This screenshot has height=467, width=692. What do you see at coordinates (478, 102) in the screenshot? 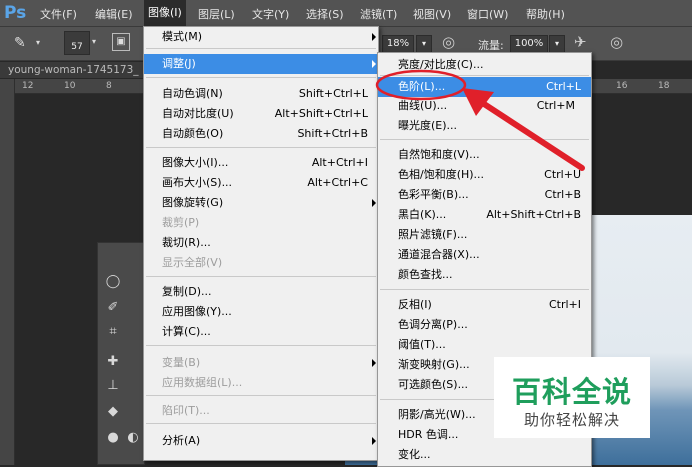
I see `annotation-arrow-head` at bounding box center [478, 102].